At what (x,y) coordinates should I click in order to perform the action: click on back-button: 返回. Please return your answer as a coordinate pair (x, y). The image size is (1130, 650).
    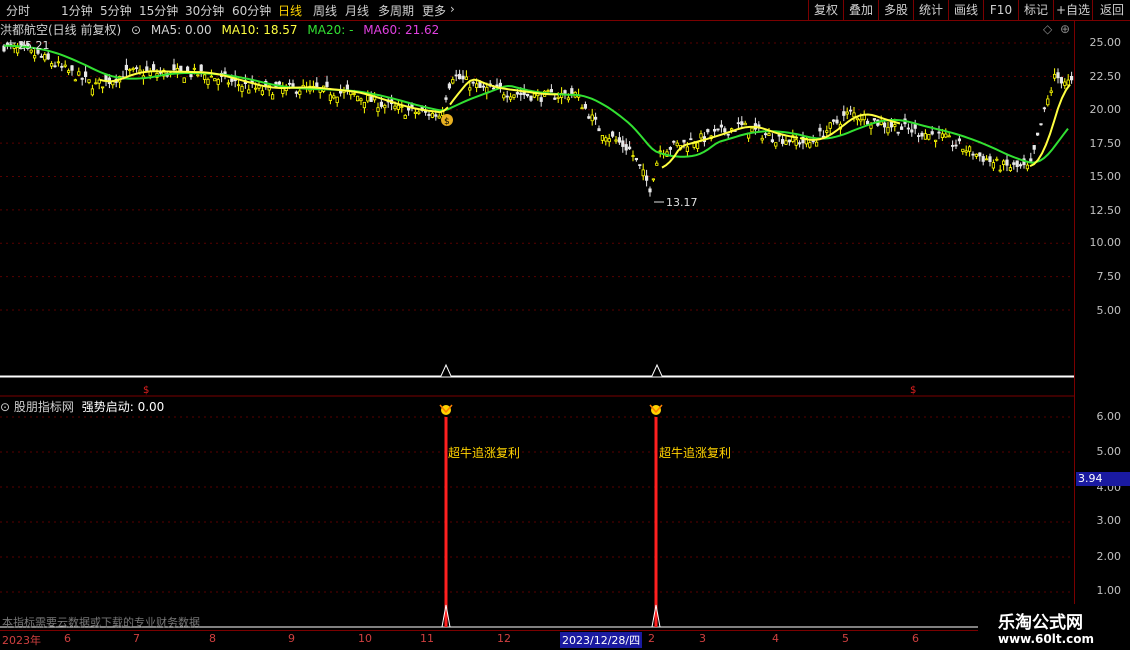
    Looking at the image, I should click on (1111, 10).